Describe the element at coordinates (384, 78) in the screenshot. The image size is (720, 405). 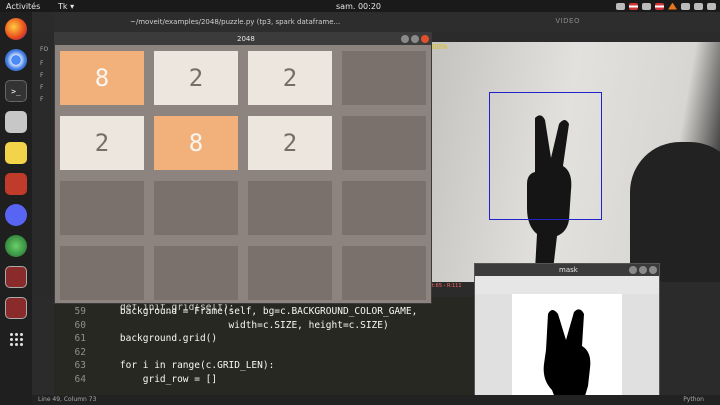
I see `tile-r0-c3` at that location.